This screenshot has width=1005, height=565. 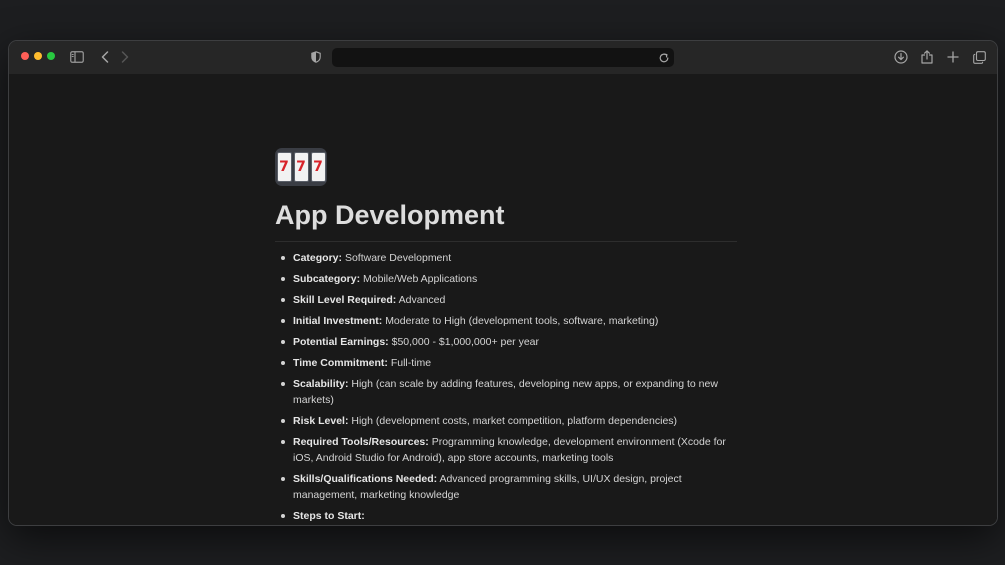 What do you see at coordinates (510, 363) in the screenshot?
I see `list-item: Time Commitment: Full-time` at bounding box center [510, 363].